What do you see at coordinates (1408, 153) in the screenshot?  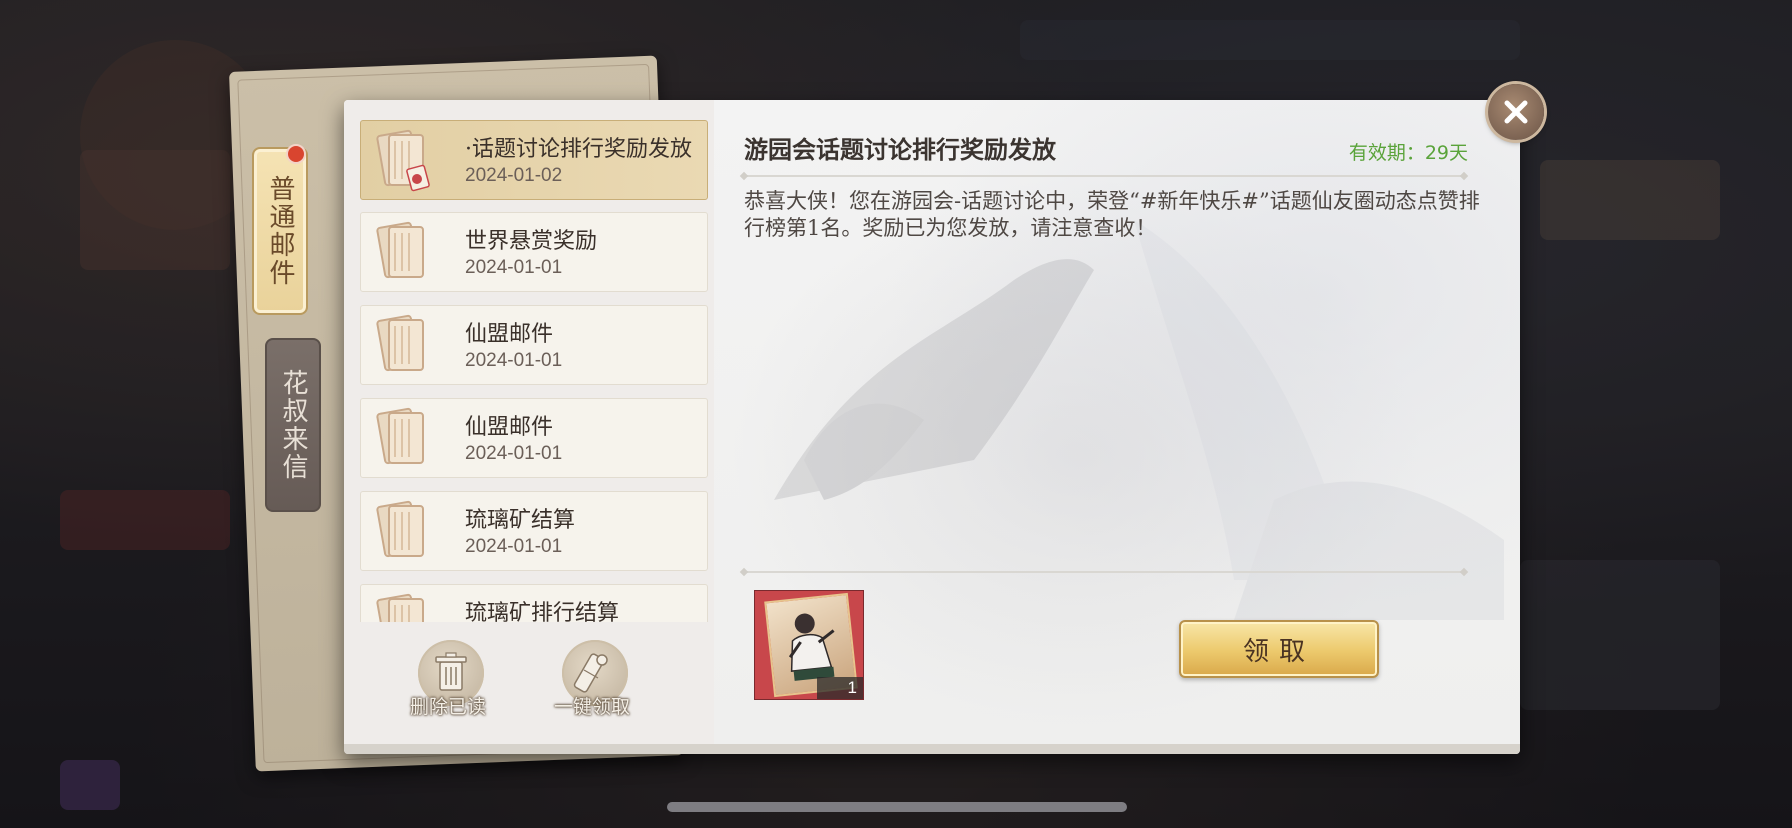 I see `expiry-label: 有效期：29天` at bounding box center [1408, 153].